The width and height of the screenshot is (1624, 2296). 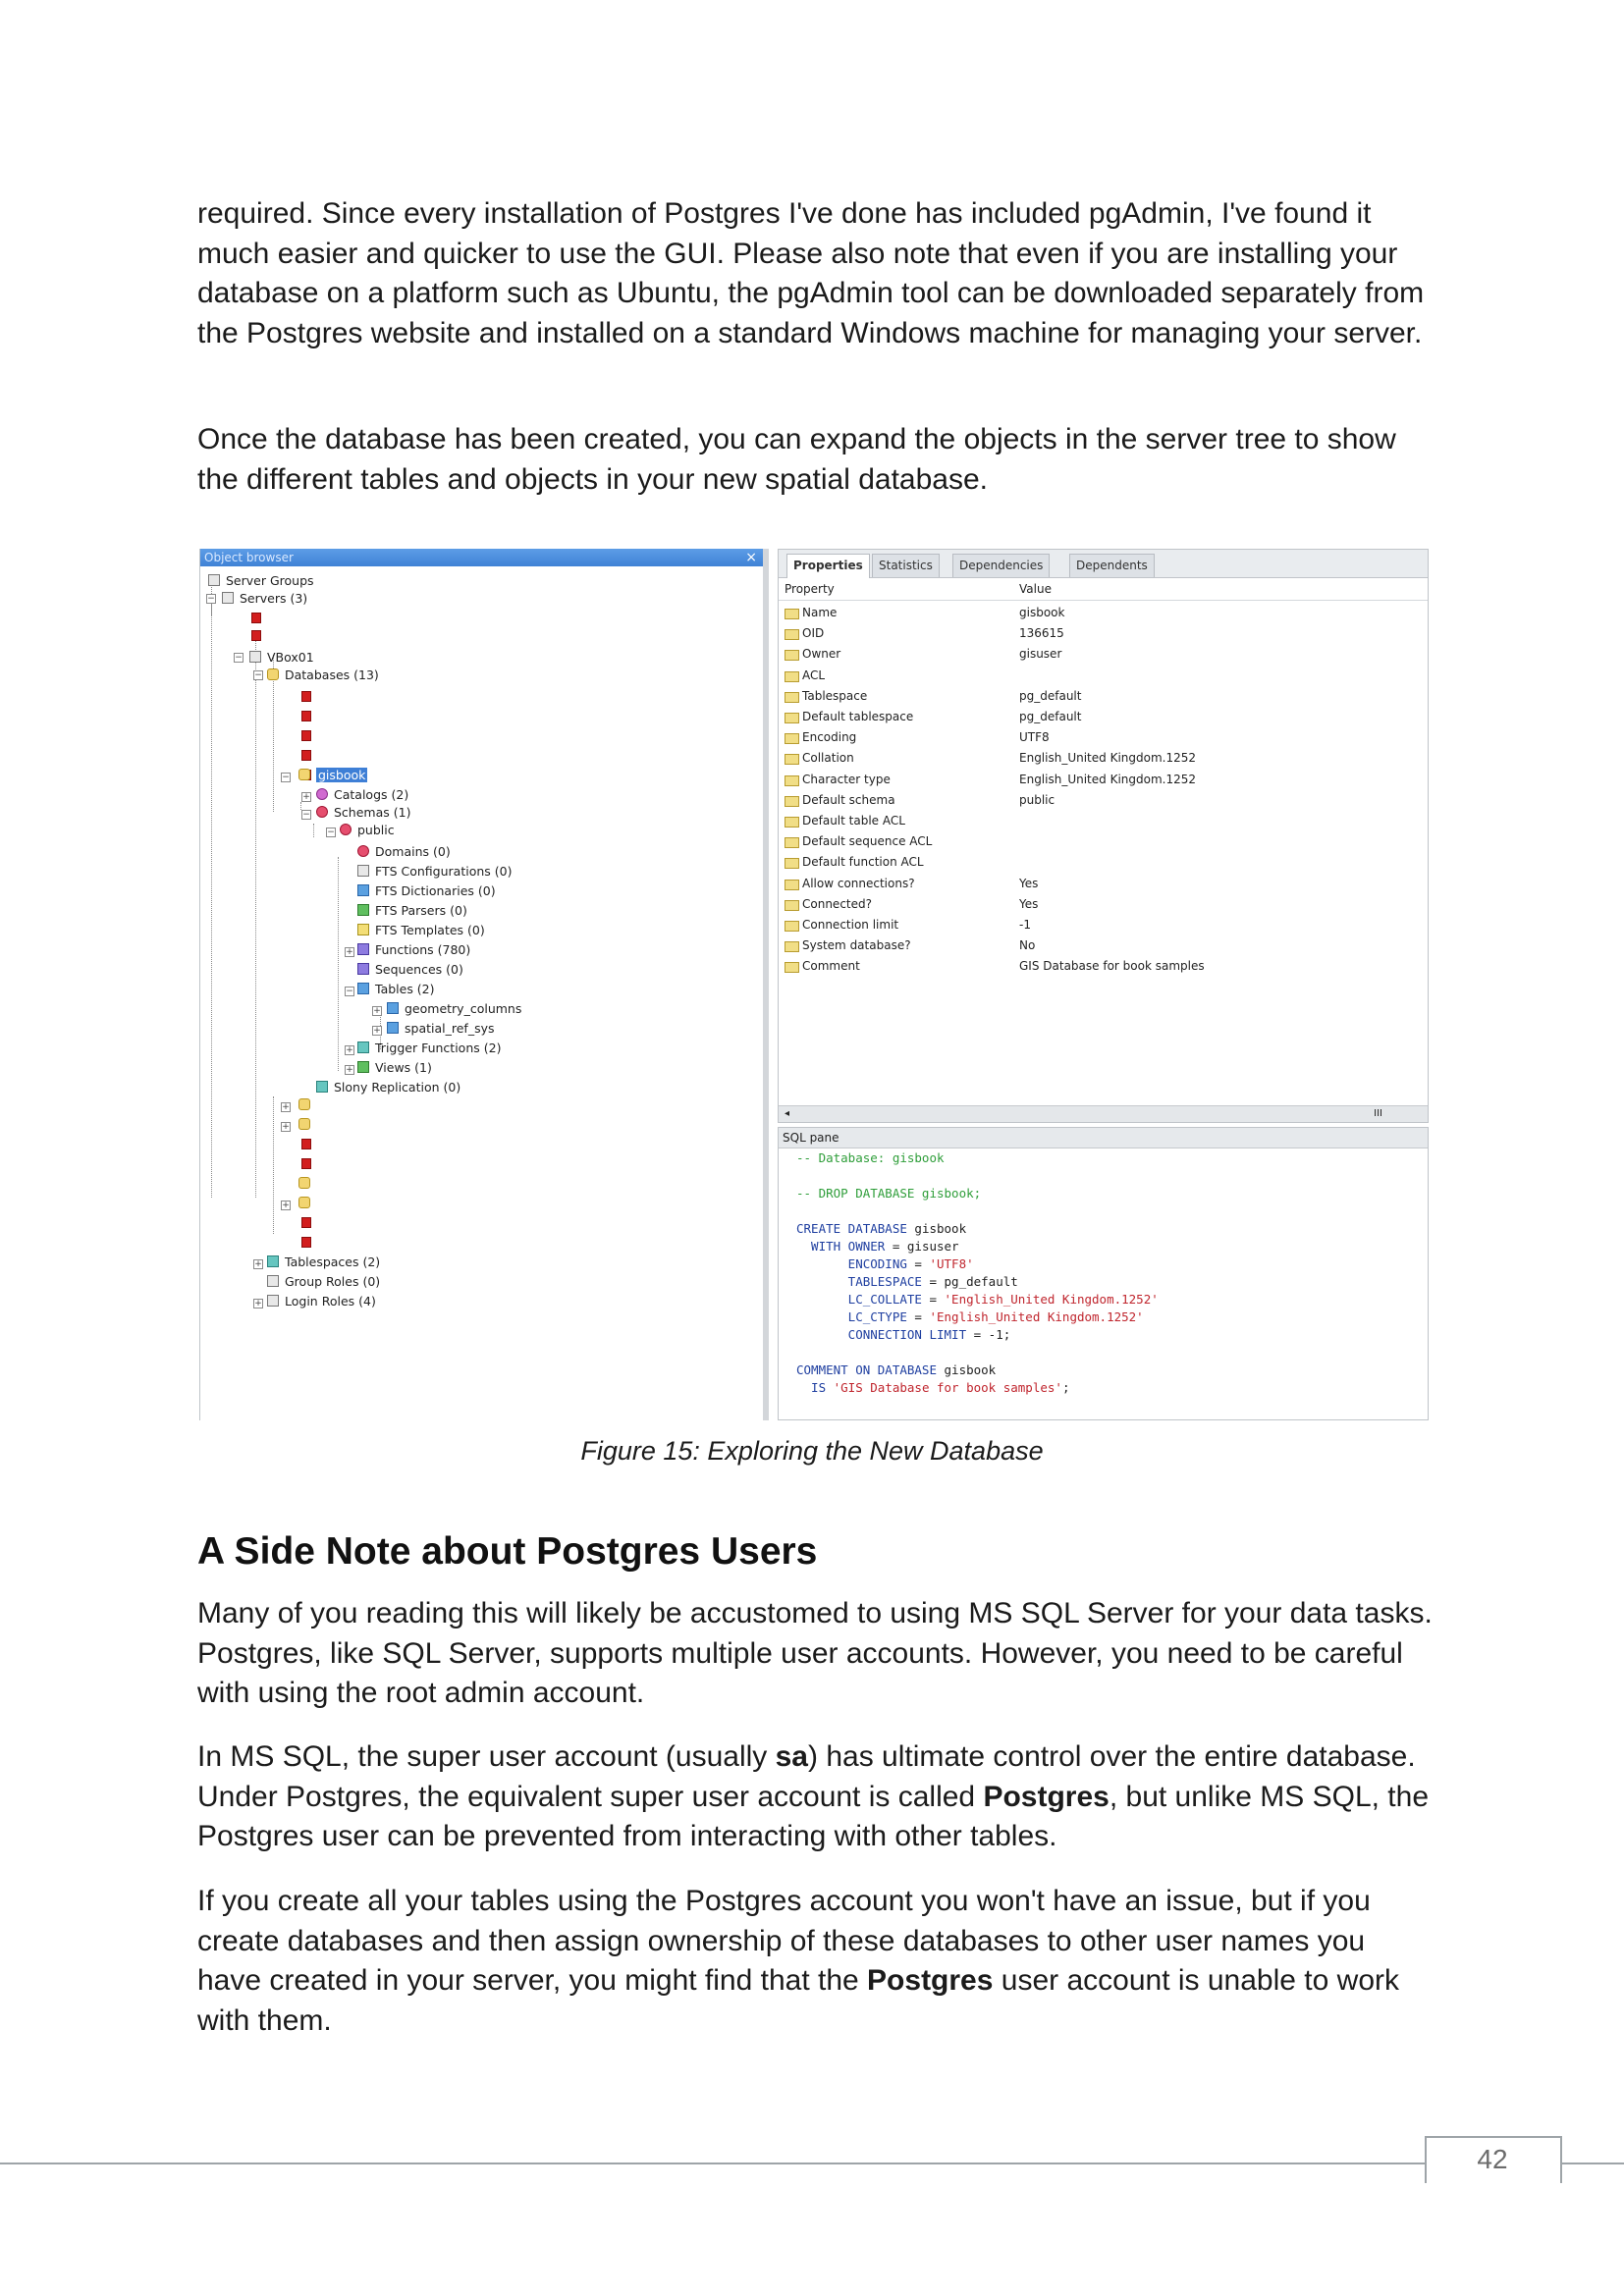 I want to click on sql-text: gisbook, so click(x=967, y=1369).